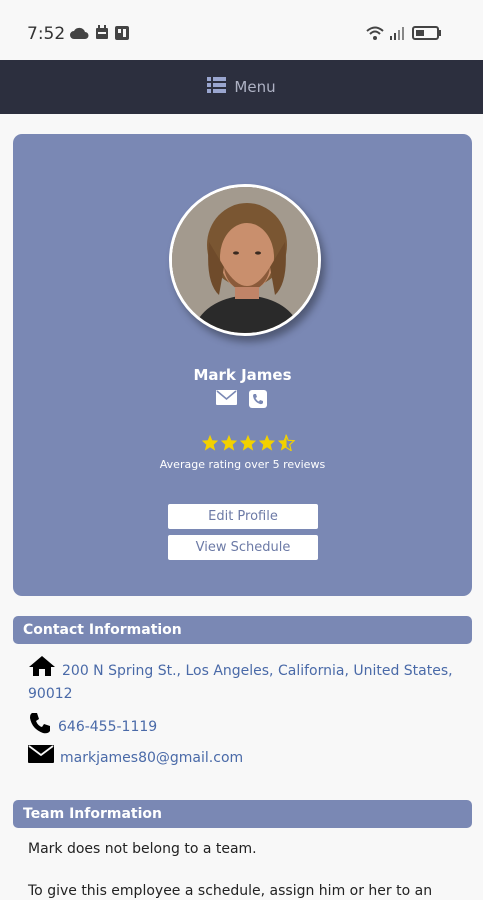  I want to click on profile-name: Mark James, so click(242, 375).